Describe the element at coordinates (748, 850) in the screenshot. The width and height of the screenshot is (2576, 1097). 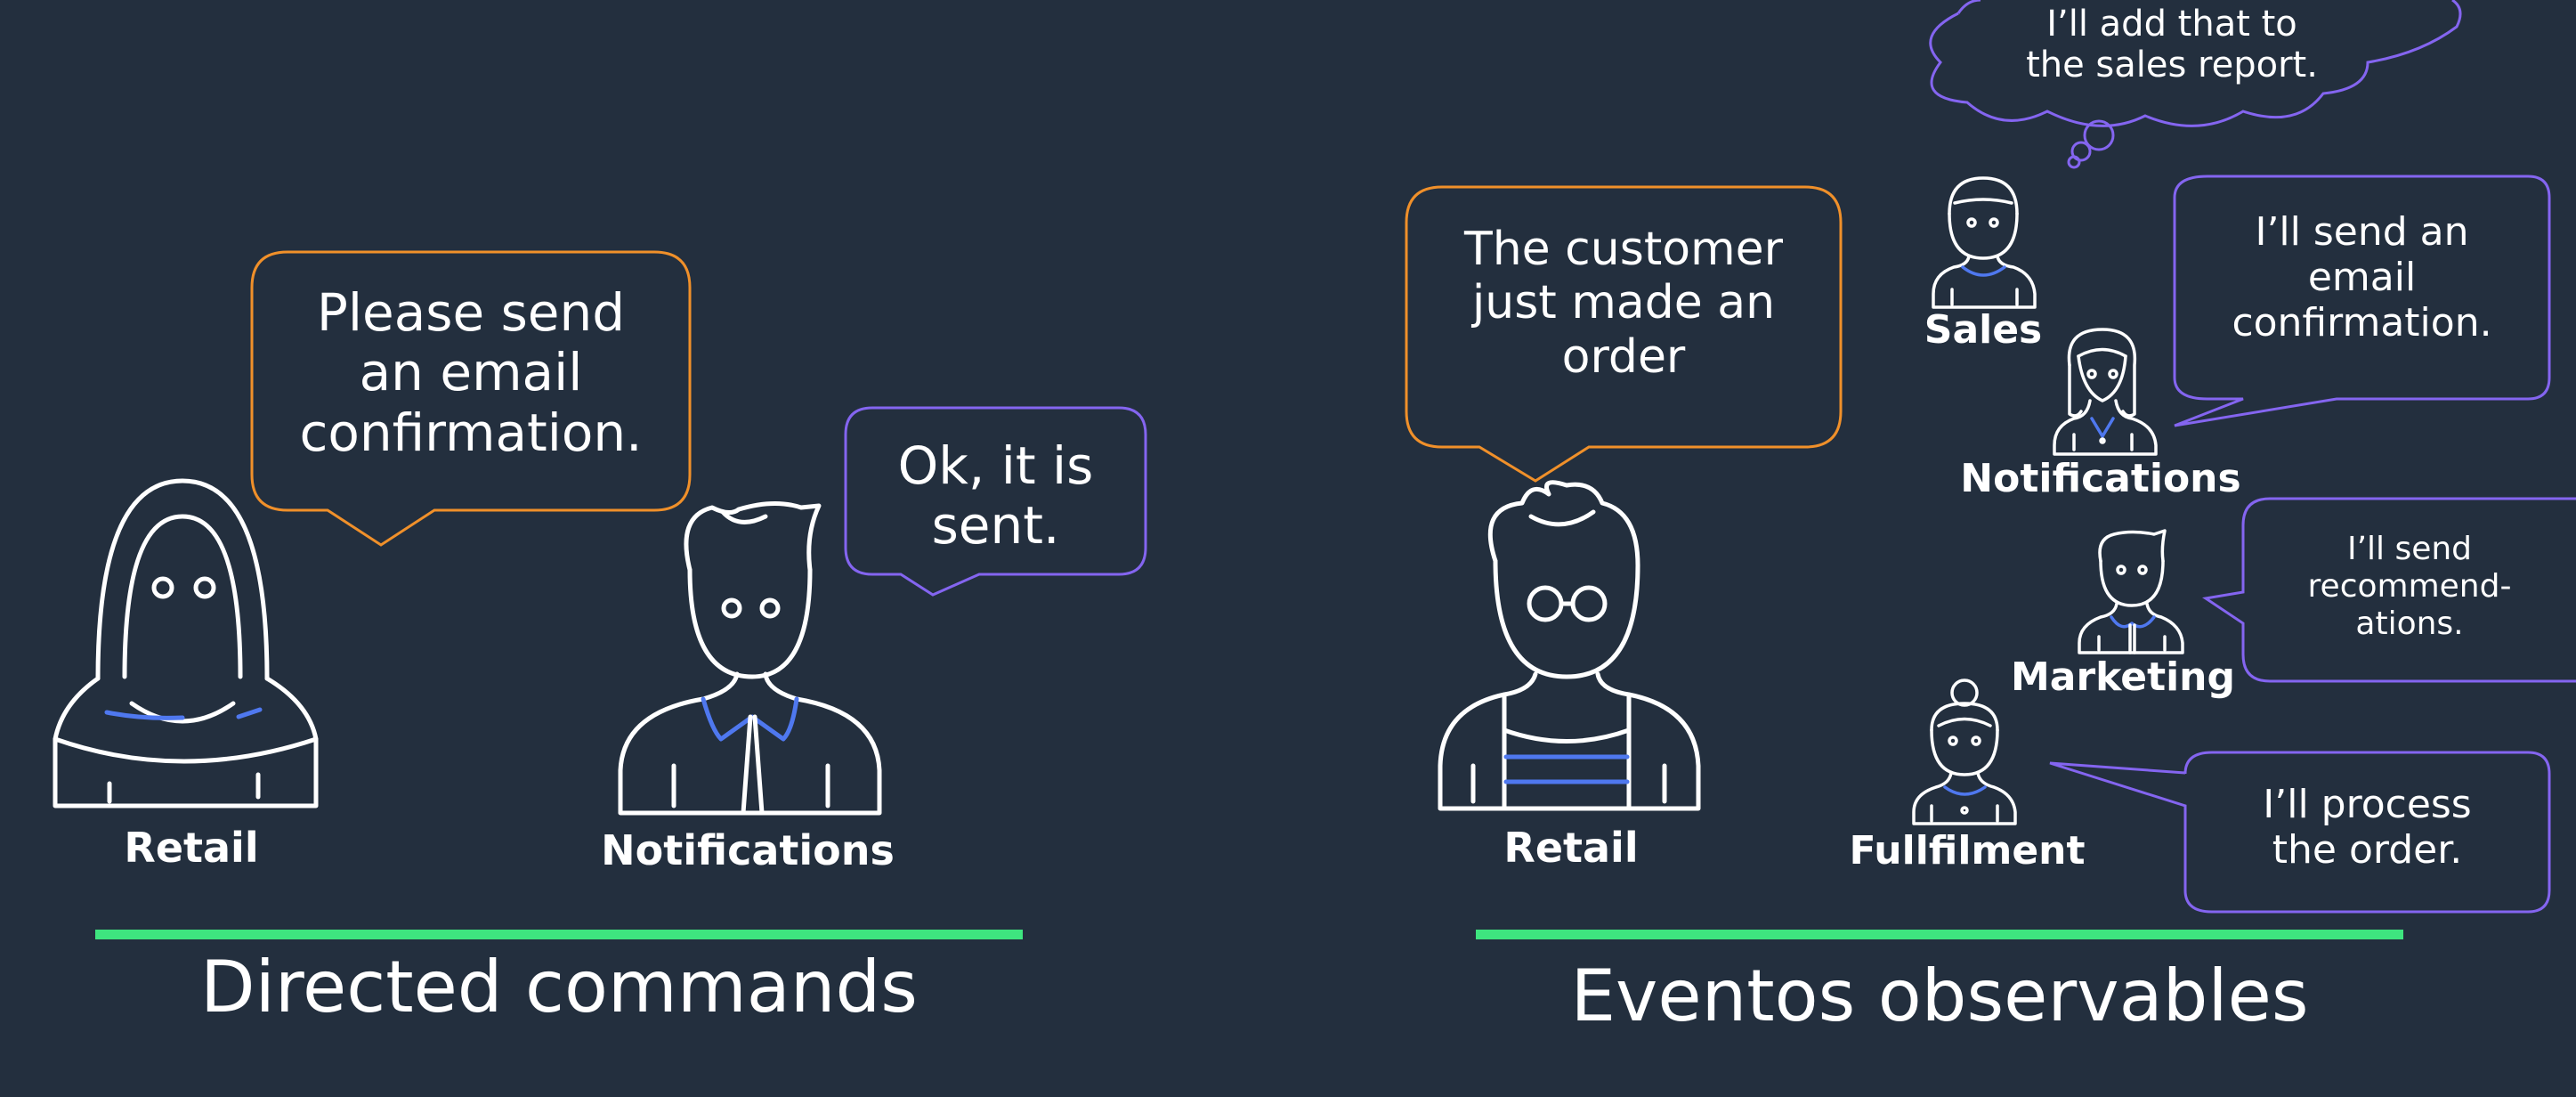
I see `notifications-label: Notifications` at that location.